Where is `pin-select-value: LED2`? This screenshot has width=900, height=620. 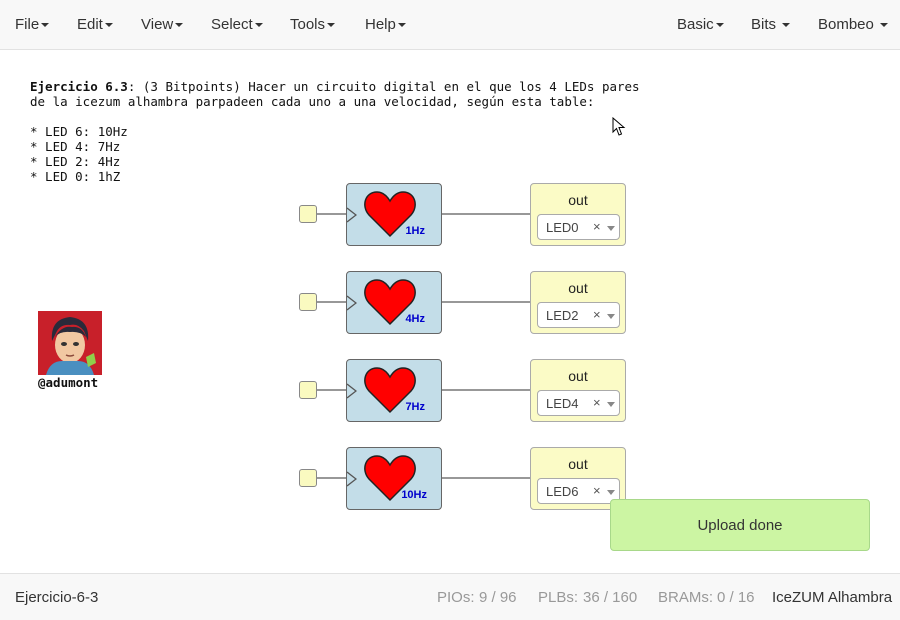 pin-select-value: LED2 is located at coordinates (562, 315).